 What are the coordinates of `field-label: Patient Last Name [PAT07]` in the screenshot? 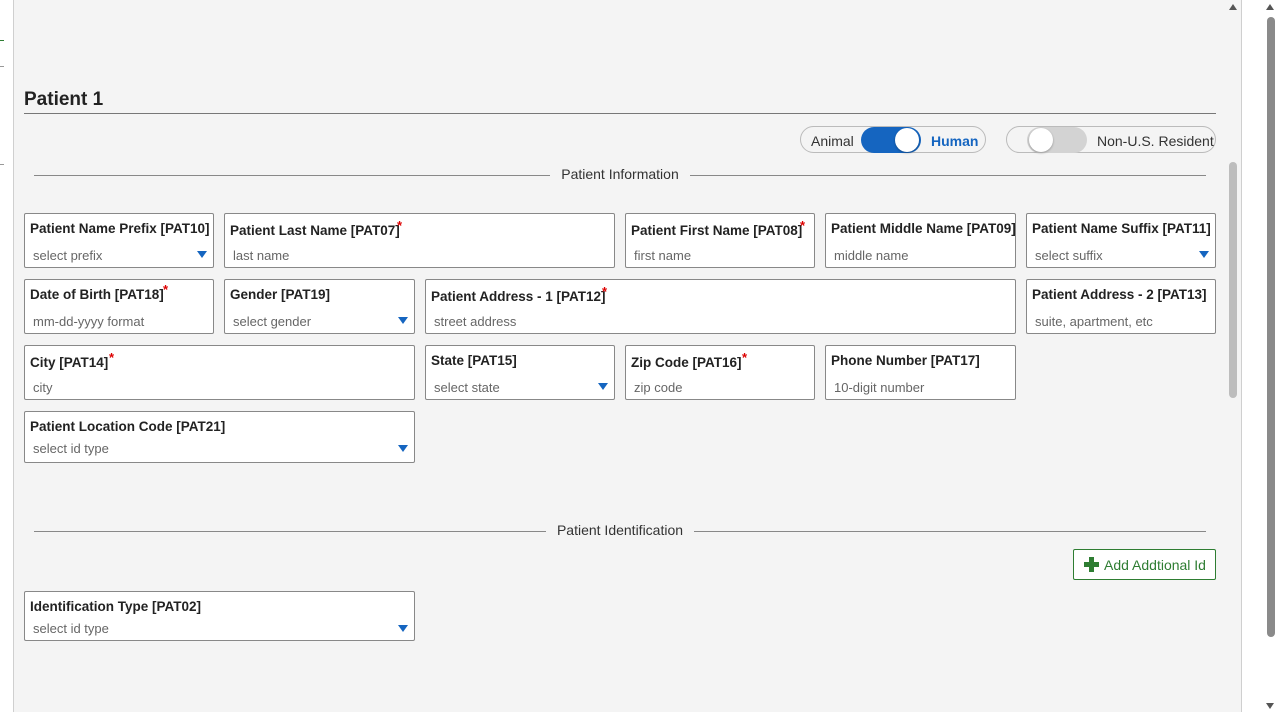 It's located at (315, 230).